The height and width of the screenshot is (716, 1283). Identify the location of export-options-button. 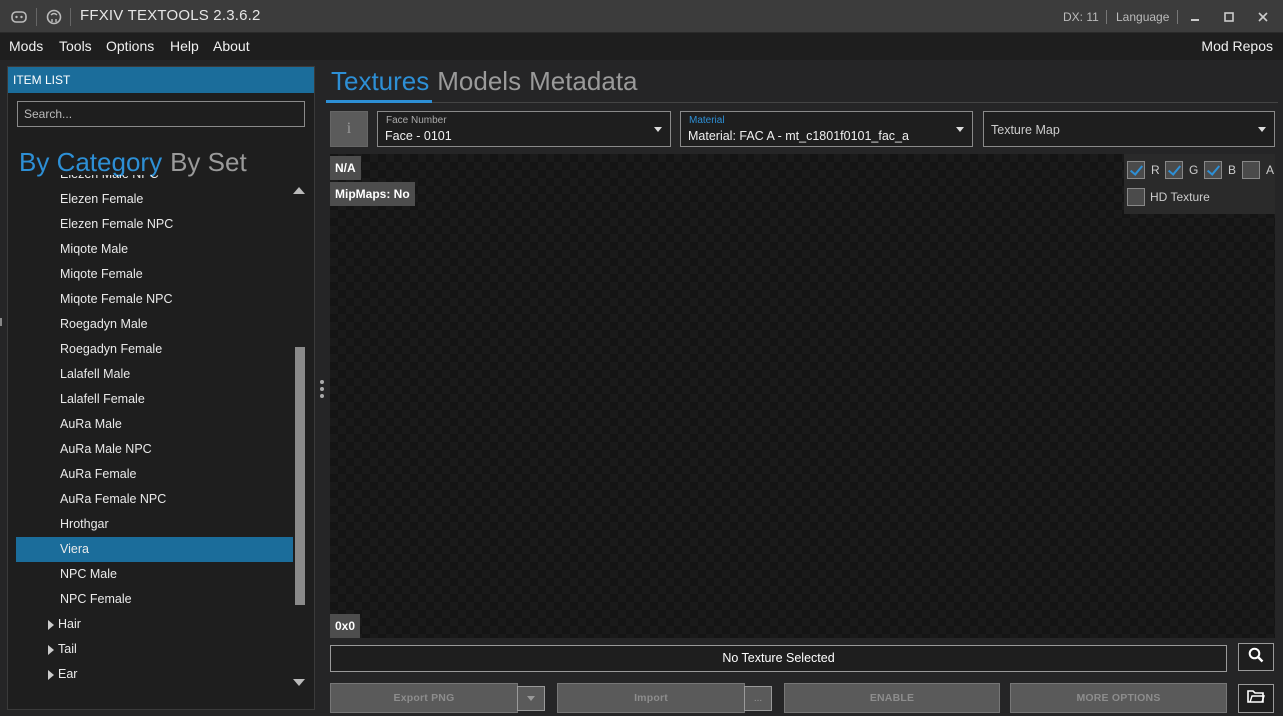
(531, 698).